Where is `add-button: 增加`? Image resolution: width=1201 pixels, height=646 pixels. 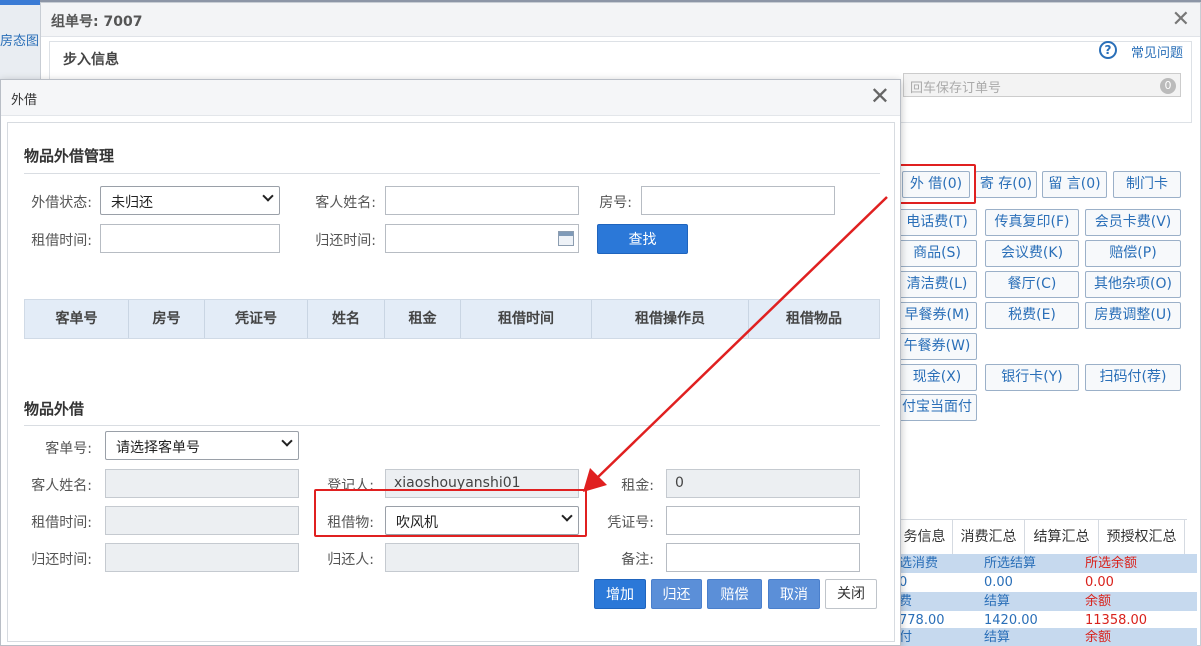
add-button: 增加 is located at coordinates (620, 594).